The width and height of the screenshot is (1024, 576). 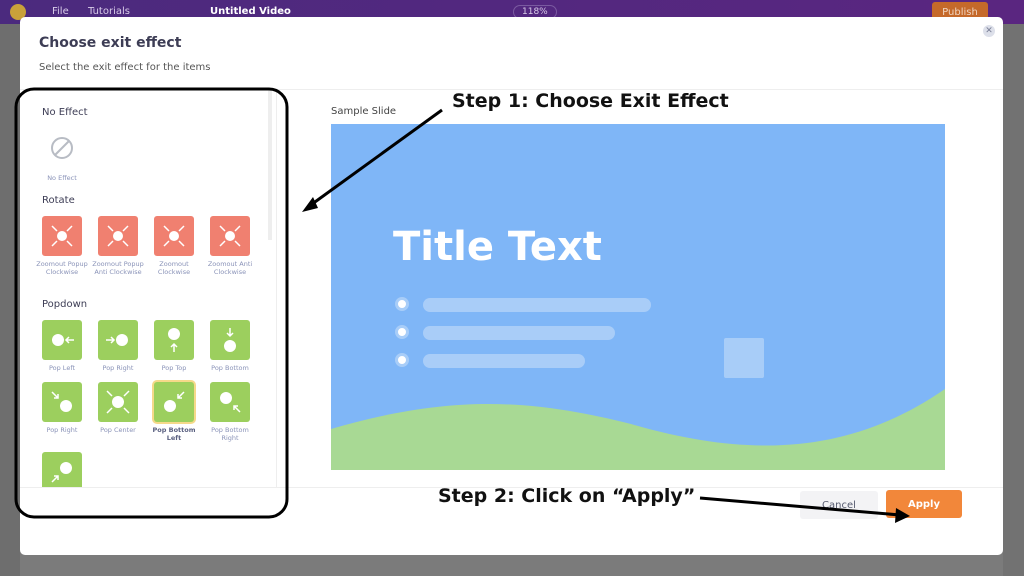 What do you see at coordinates (567, 496) in the screenshot?
I see `step2-annotation: Step 2: Click on “Apply”` at bounding box center [567, 496].